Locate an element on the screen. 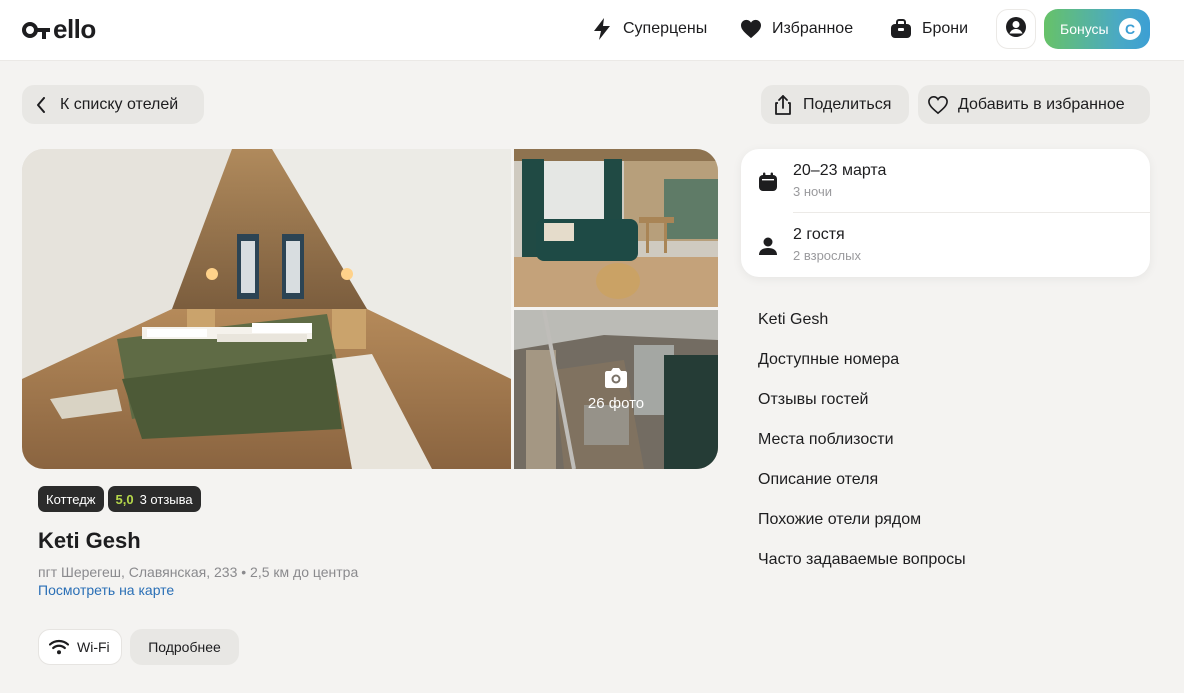 This screenshot has height=693, width=1184. photo-more: 26 фото is located at coordinates (616, 389).